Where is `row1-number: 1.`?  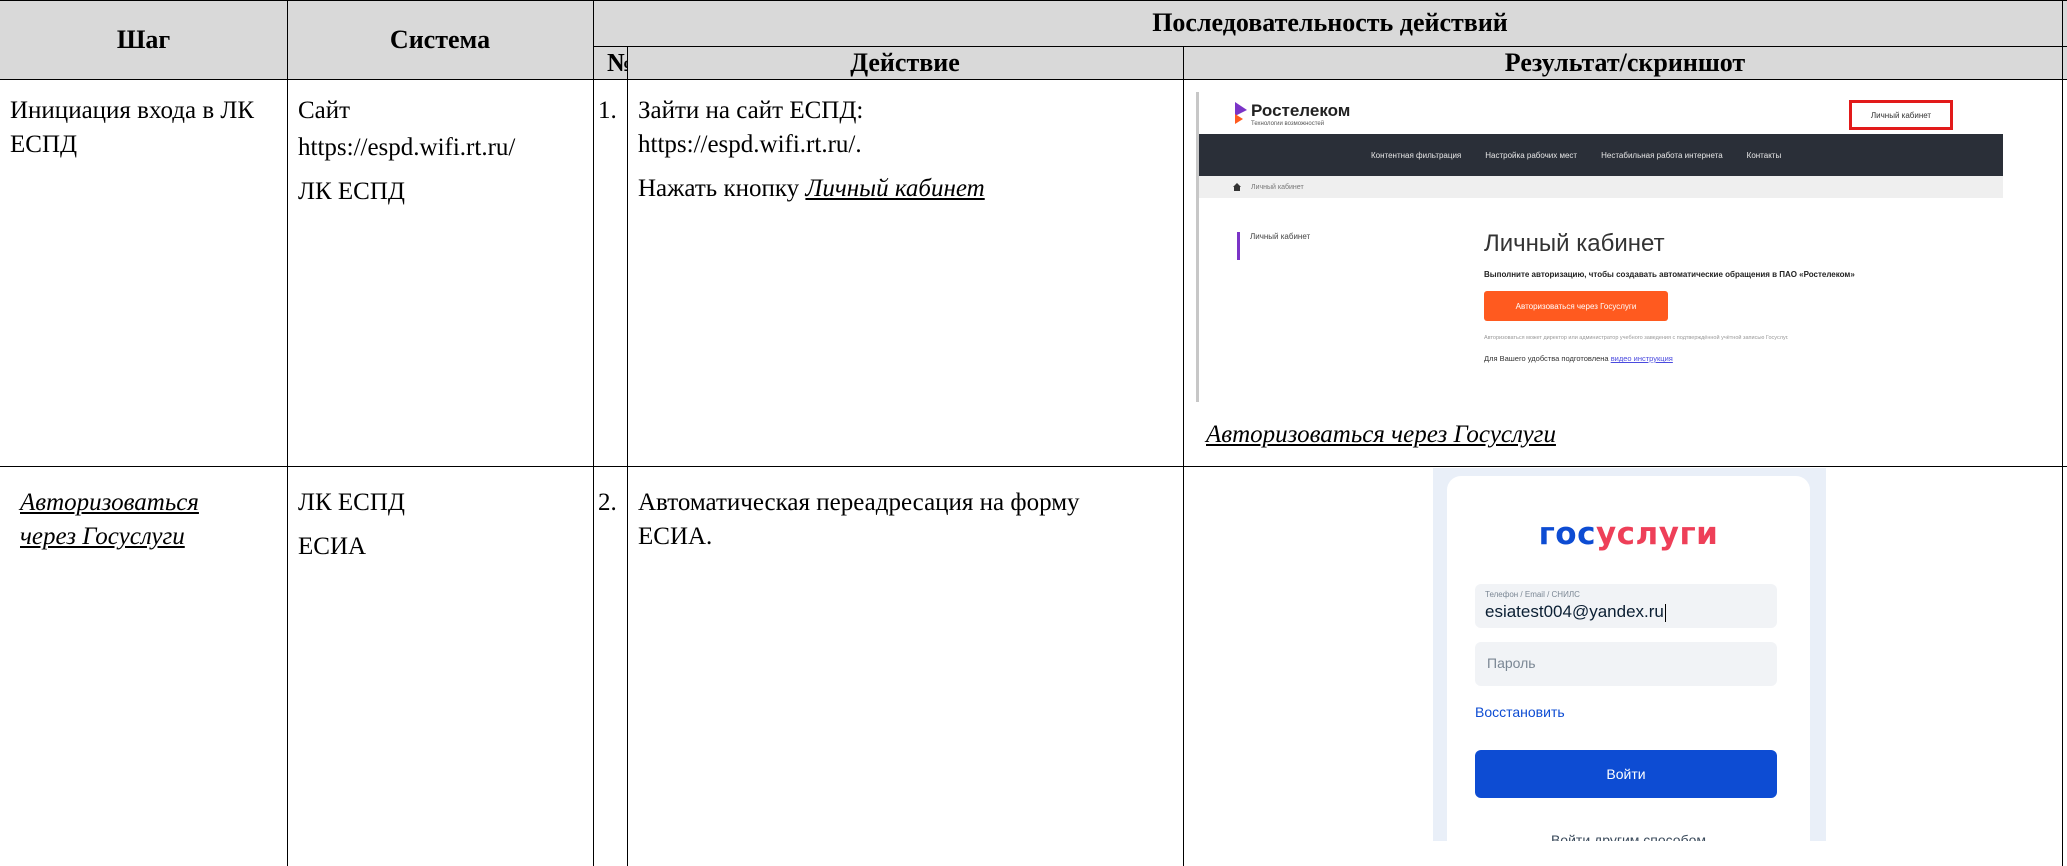
row1-number: 1. is located at coordinates (613, 111).